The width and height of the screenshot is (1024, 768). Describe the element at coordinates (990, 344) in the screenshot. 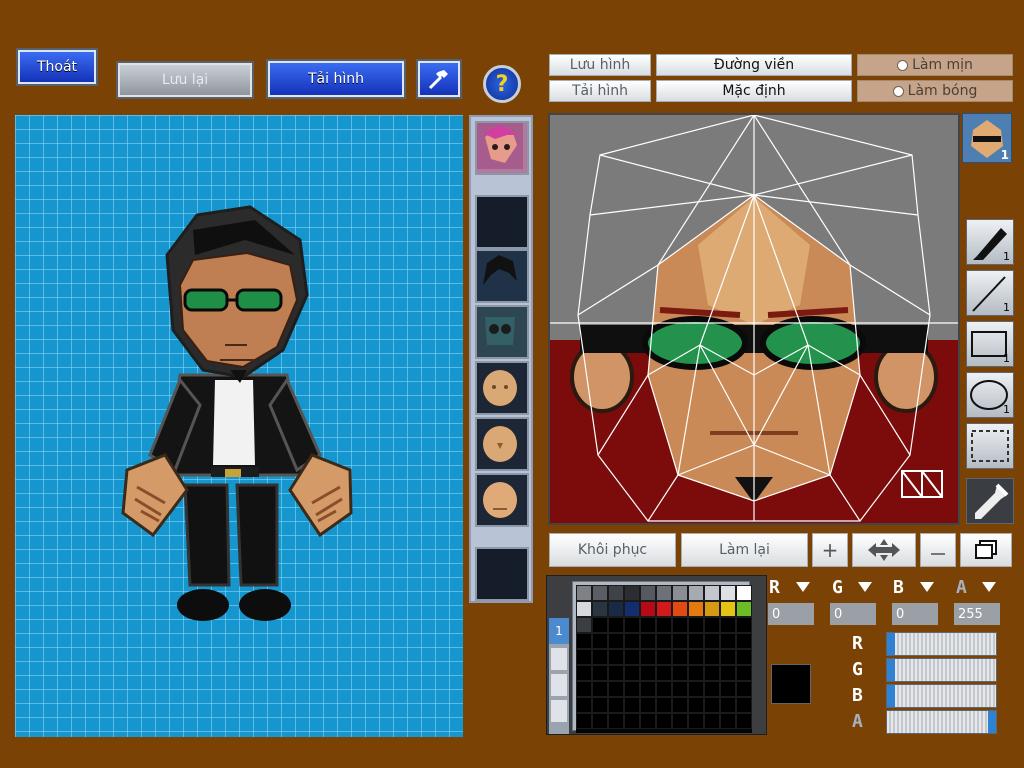

I see `rect-tool: 1` at that location.